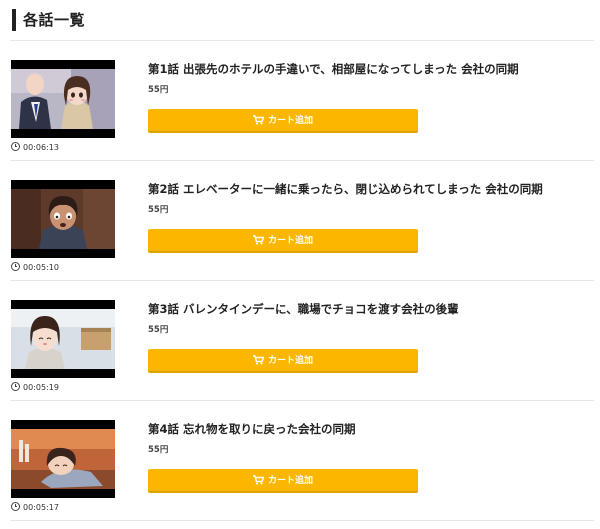 The width and height of the screenshot is (600, 529). I want to click on duration-value: 00:06:13, so click(41, 147).